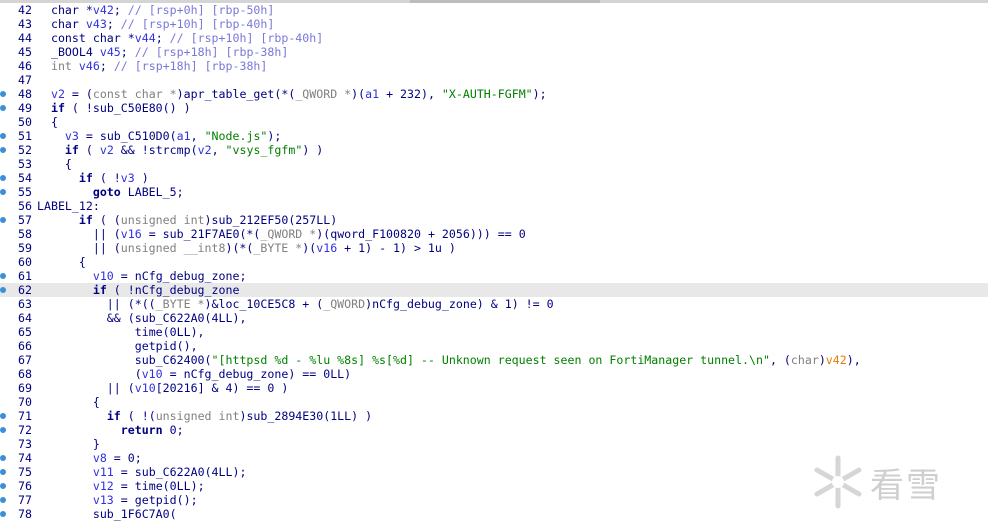 This screenshot has height=531, width=988. I want to click on line-number: 76, so click(25, 486).